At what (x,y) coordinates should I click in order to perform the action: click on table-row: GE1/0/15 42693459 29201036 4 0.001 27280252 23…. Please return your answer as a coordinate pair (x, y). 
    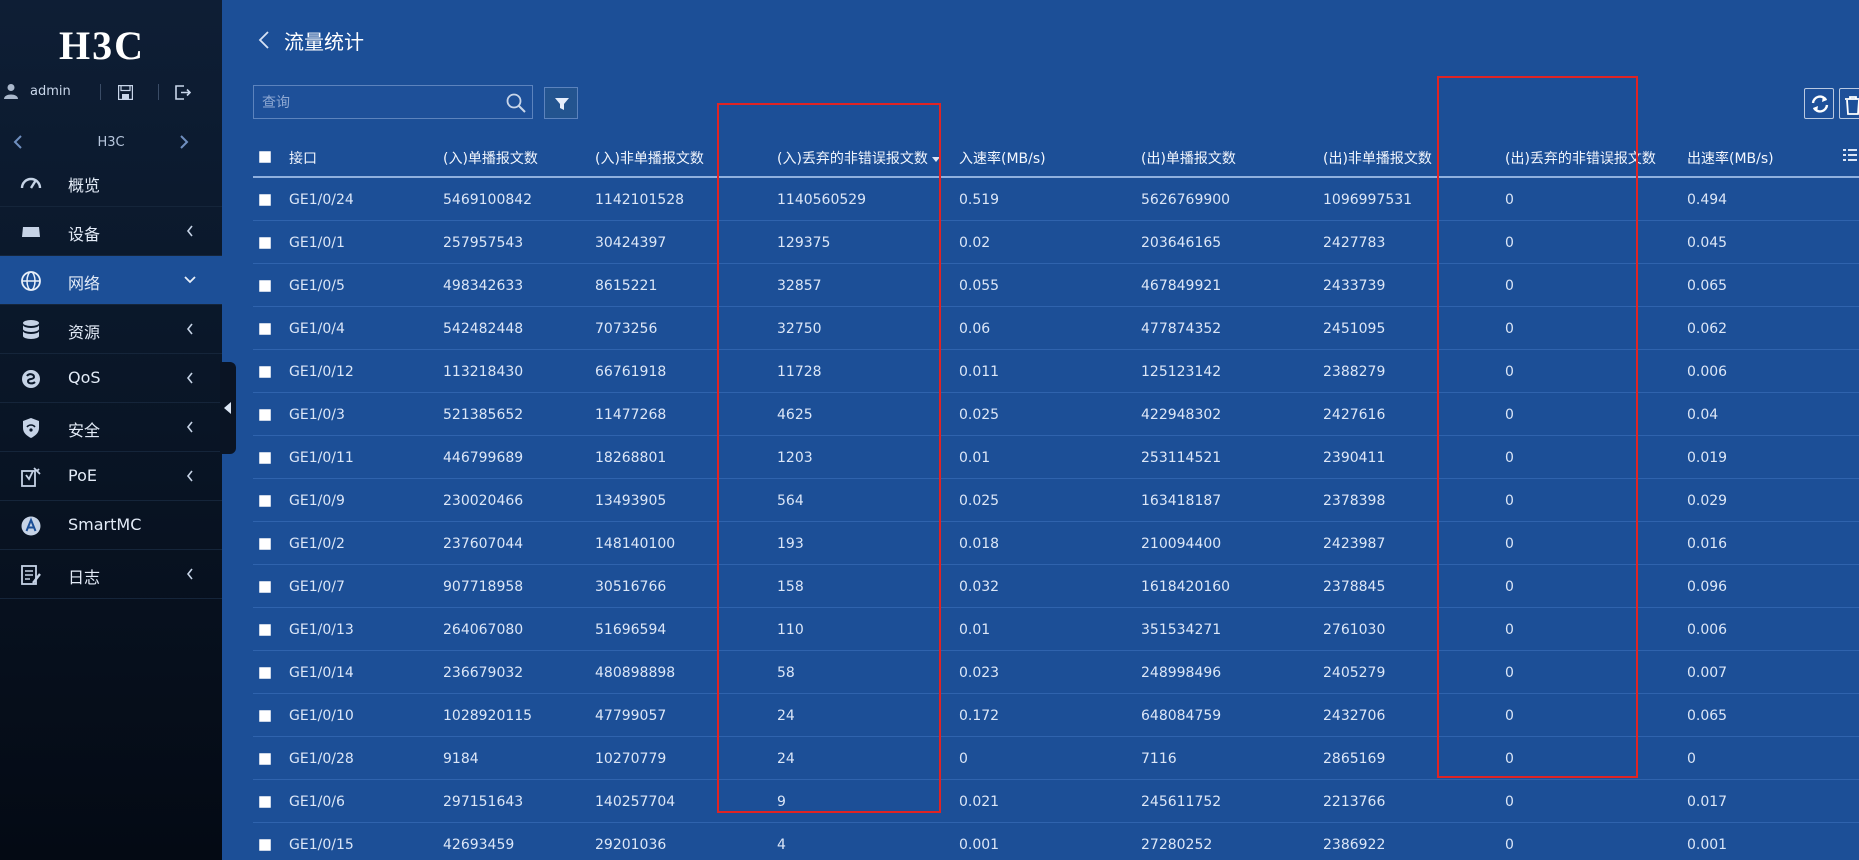
    Looking at the image, I should click on (1056, 841).